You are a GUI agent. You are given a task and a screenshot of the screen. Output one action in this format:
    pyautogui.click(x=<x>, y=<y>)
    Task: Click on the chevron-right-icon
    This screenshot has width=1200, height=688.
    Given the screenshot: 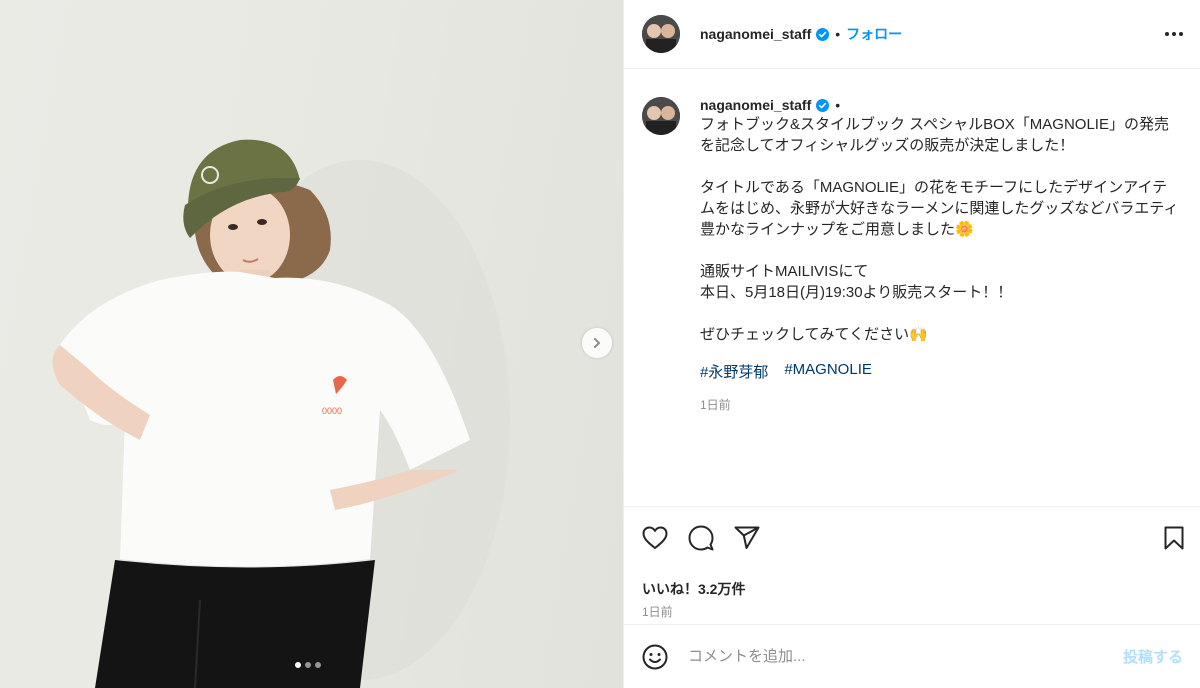 What is the action you would take?
    pyautogui.click(x=597, y=343)
    